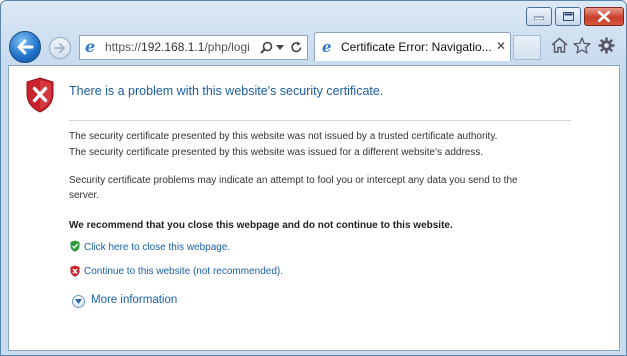 The height and width of the screenshot is (356, 627). I want to click on chevron-down-icon, so click(280, 47).